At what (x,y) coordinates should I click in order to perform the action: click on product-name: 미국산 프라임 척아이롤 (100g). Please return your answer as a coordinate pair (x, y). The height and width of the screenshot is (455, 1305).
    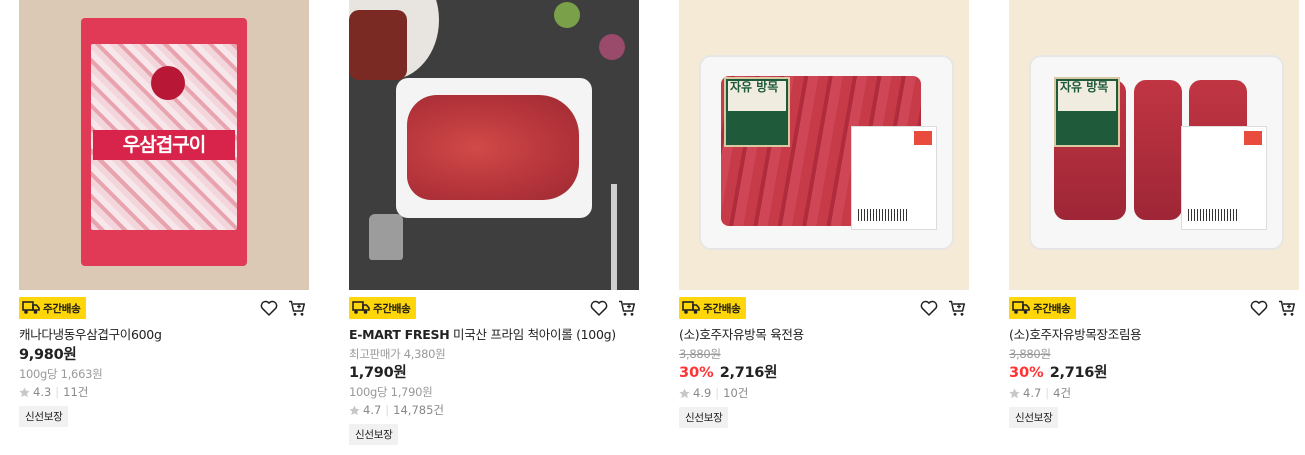
    Looking at the image, I should click on (534, 334).